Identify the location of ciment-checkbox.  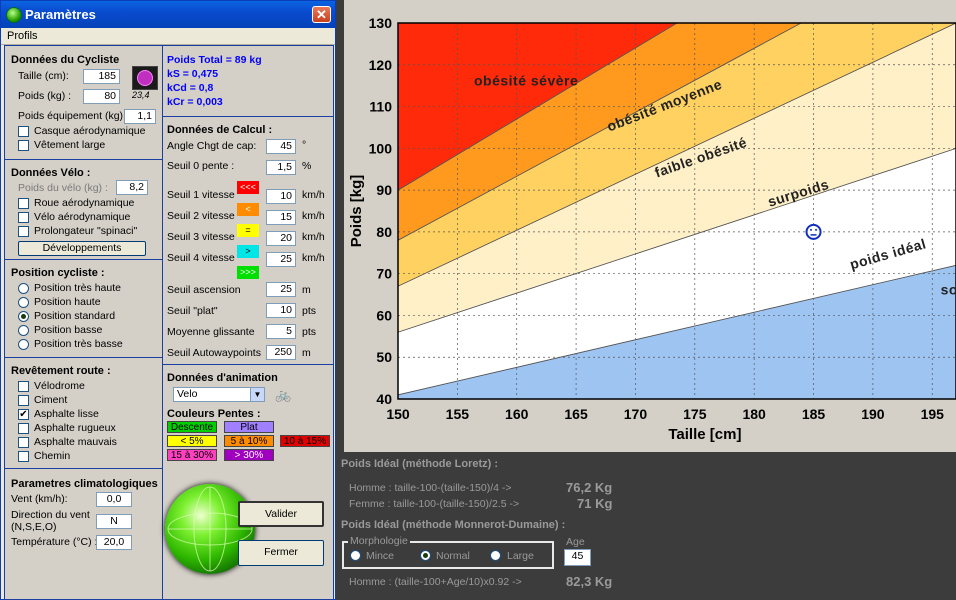
(23, 400).